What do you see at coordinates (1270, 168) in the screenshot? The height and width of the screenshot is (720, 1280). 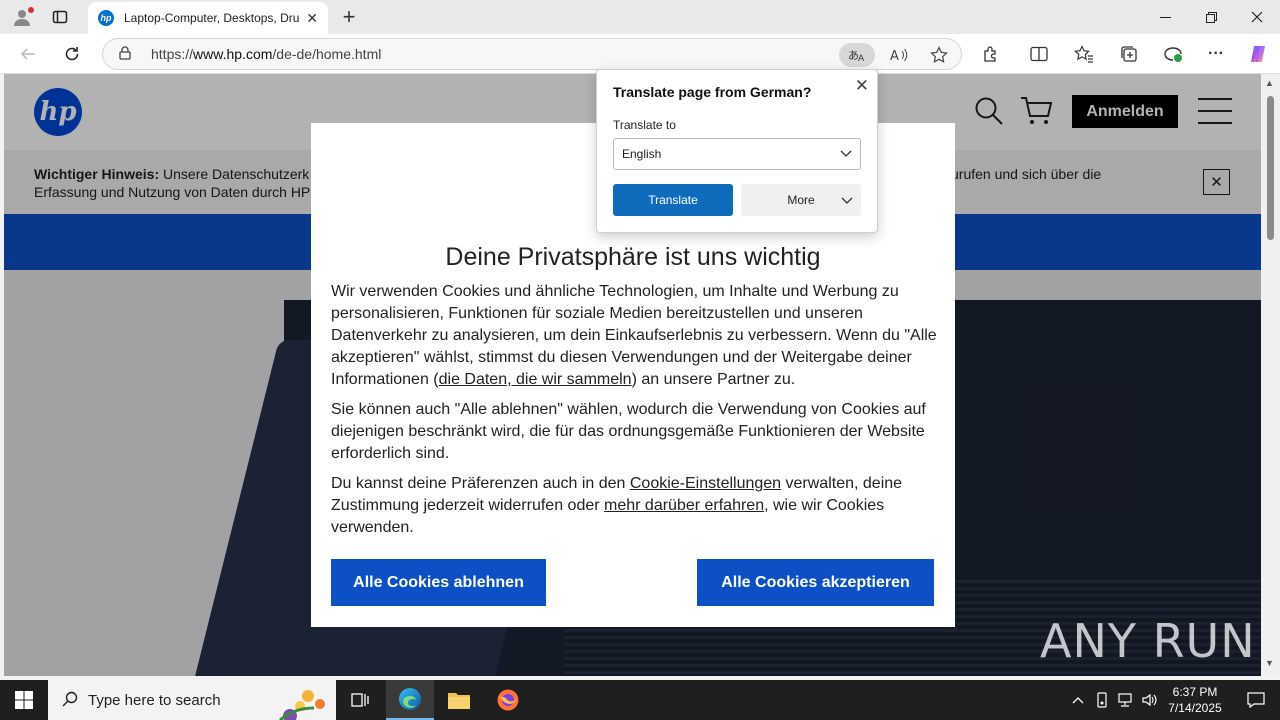 I see `scrollbar-thumb` at bounding box center [1270, 168].